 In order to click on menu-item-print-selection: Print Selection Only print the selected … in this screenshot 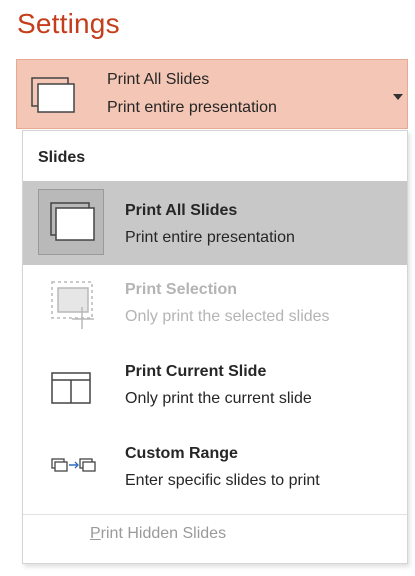, I will do `click(215, 307)`.